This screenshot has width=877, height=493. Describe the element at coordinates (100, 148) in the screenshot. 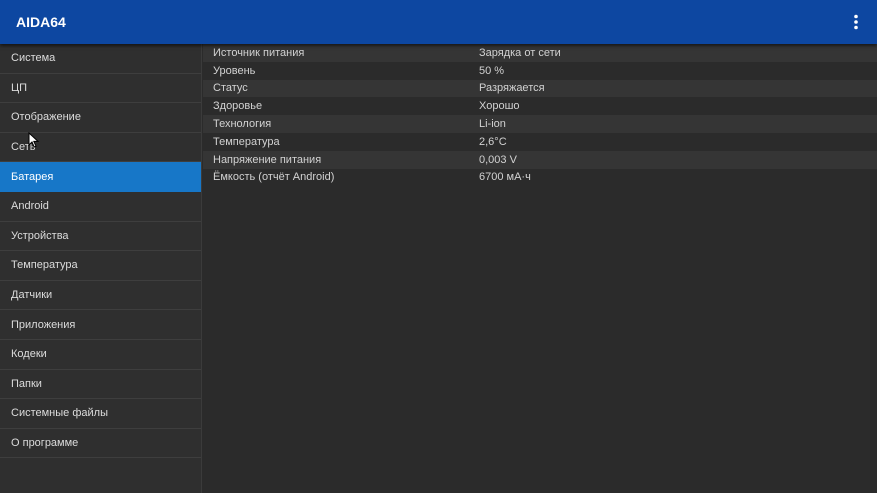

I see `sidebar-item-network: Сеть` at that location.